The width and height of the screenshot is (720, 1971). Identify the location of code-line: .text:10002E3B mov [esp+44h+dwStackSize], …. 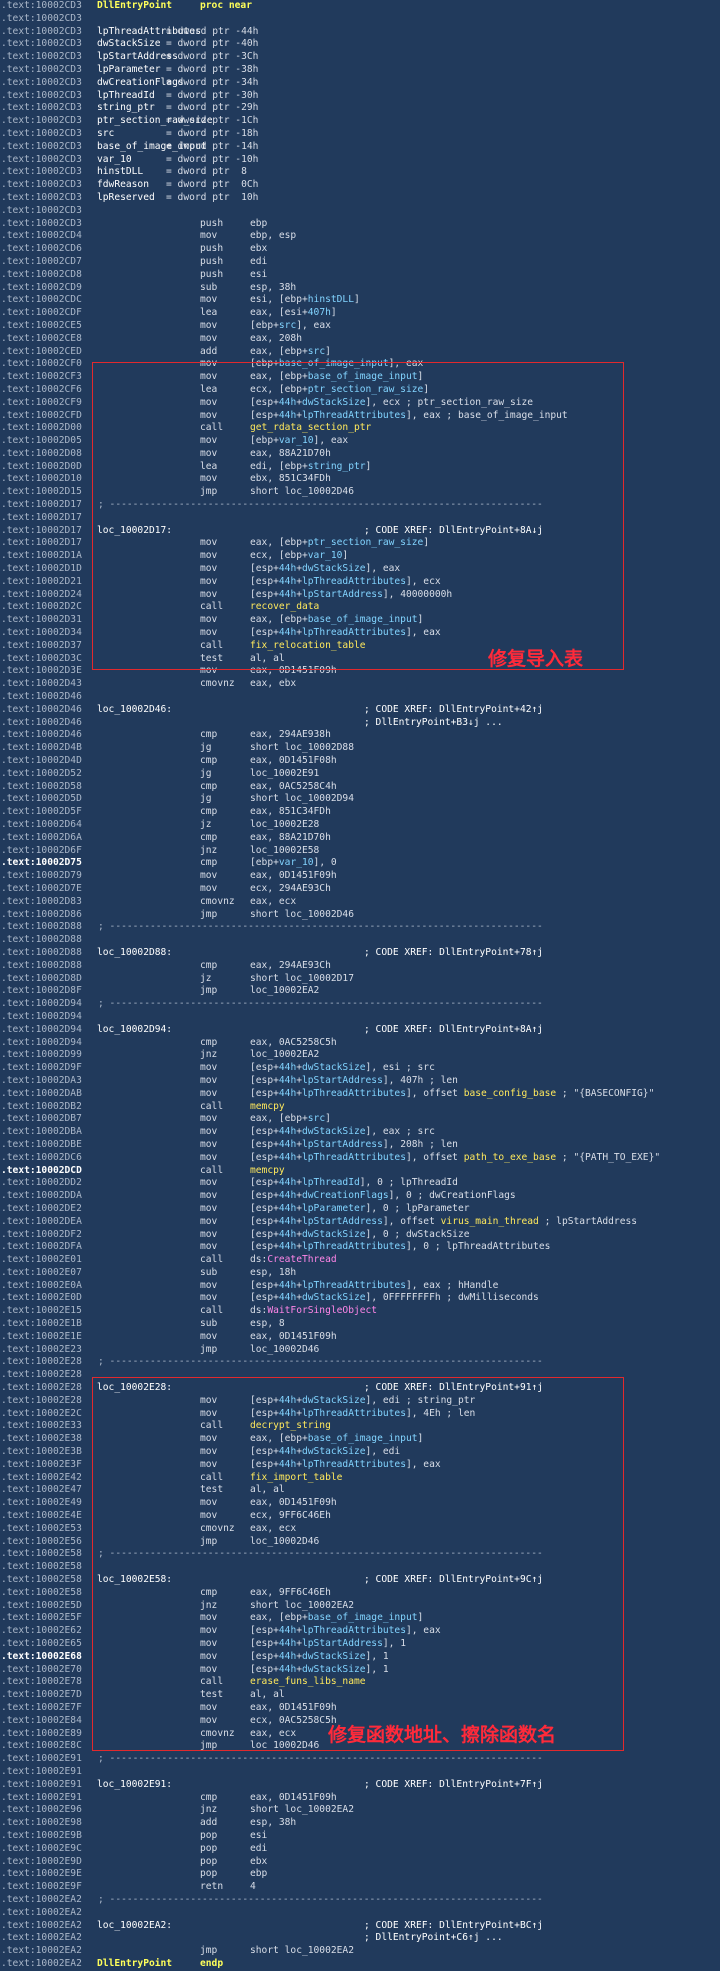
(360, 1452).